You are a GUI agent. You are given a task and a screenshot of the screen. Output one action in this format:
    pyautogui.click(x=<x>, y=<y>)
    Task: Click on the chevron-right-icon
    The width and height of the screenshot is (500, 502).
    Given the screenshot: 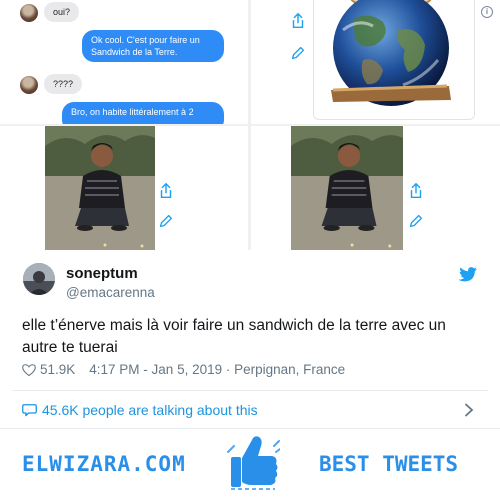 What is the action you would take?
    pyautogui.click(x=469, y=410)
    